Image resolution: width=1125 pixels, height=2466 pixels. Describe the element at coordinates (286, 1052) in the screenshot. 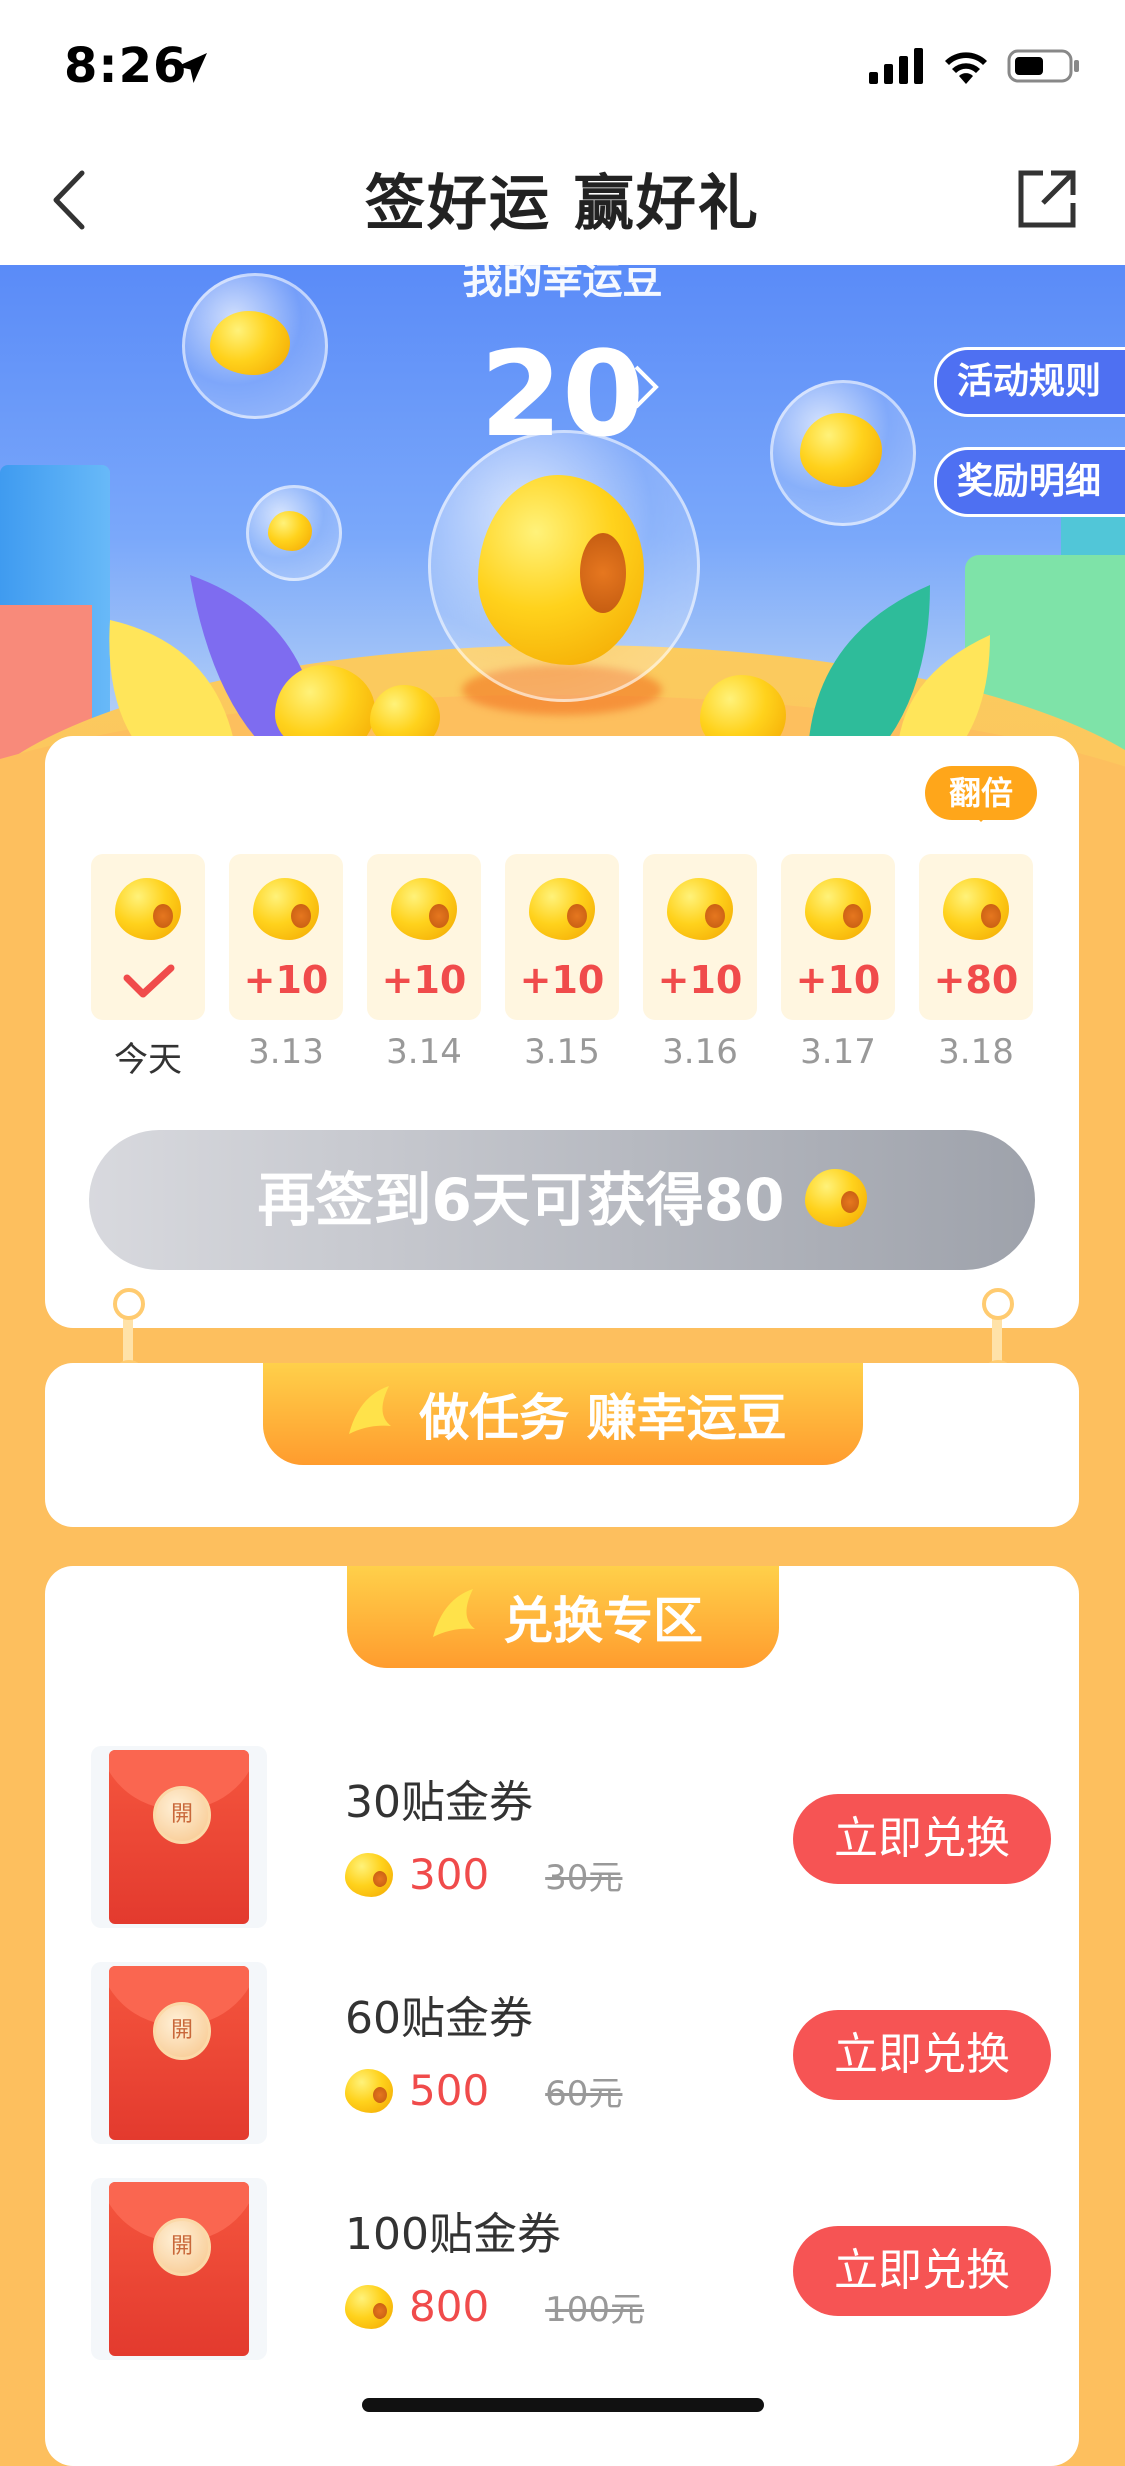

I see `day-date: 3.13` at that location.